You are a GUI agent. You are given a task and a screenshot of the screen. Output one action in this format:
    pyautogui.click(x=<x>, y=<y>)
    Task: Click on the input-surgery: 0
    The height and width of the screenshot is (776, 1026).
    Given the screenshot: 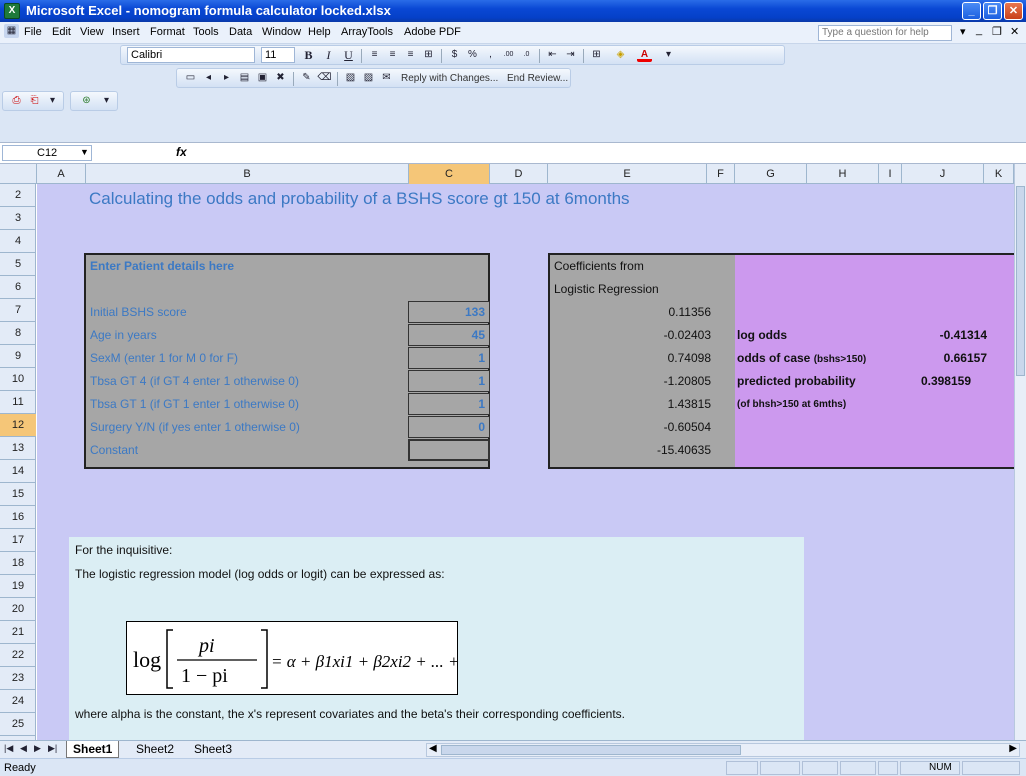 What is the action you would take?
    pyautogui.click(x=449, y=427)
    